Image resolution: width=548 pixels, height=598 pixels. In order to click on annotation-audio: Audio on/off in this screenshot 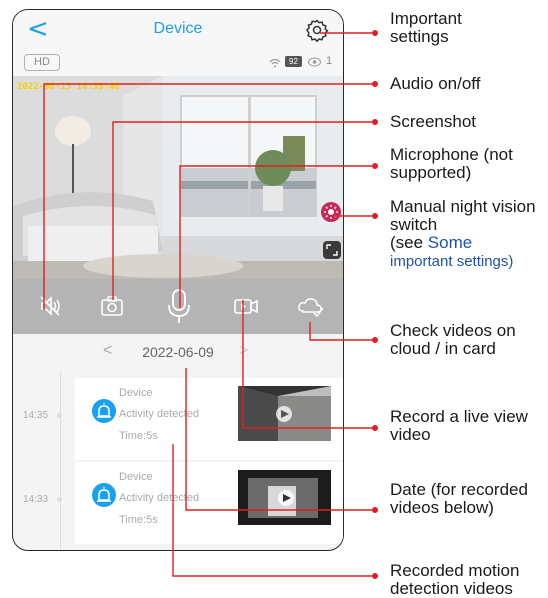, I will do `click(435, 83)`.